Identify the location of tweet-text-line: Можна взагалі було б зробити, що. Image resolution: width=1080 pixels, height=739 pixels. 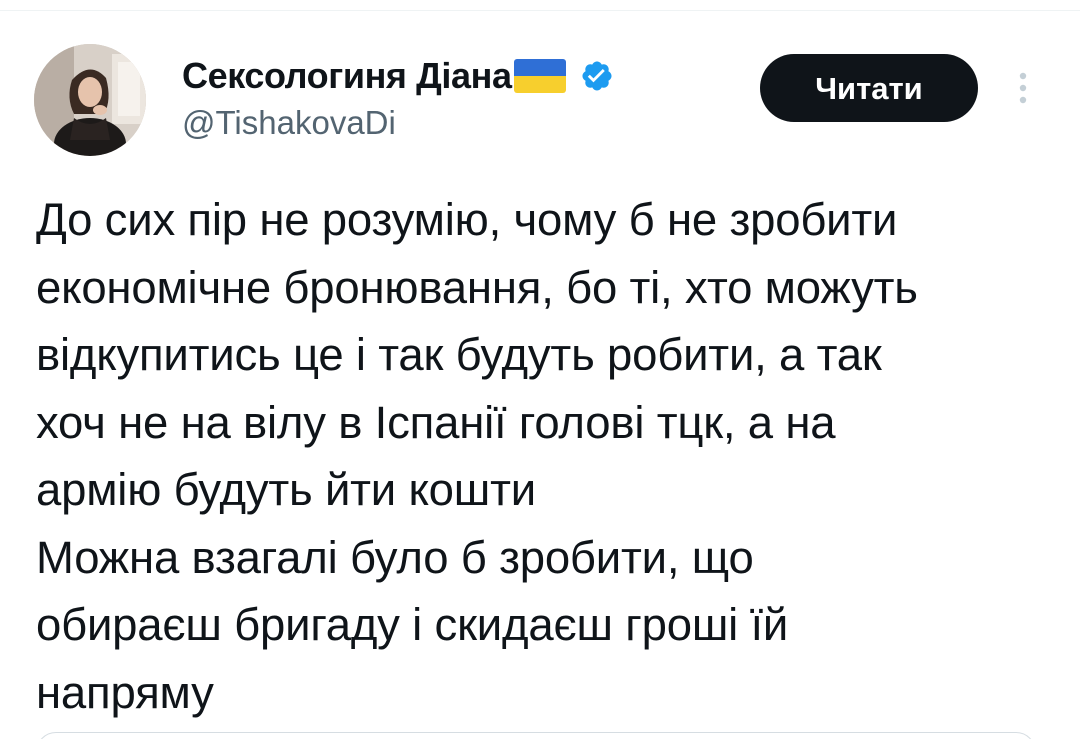
(395, 557).